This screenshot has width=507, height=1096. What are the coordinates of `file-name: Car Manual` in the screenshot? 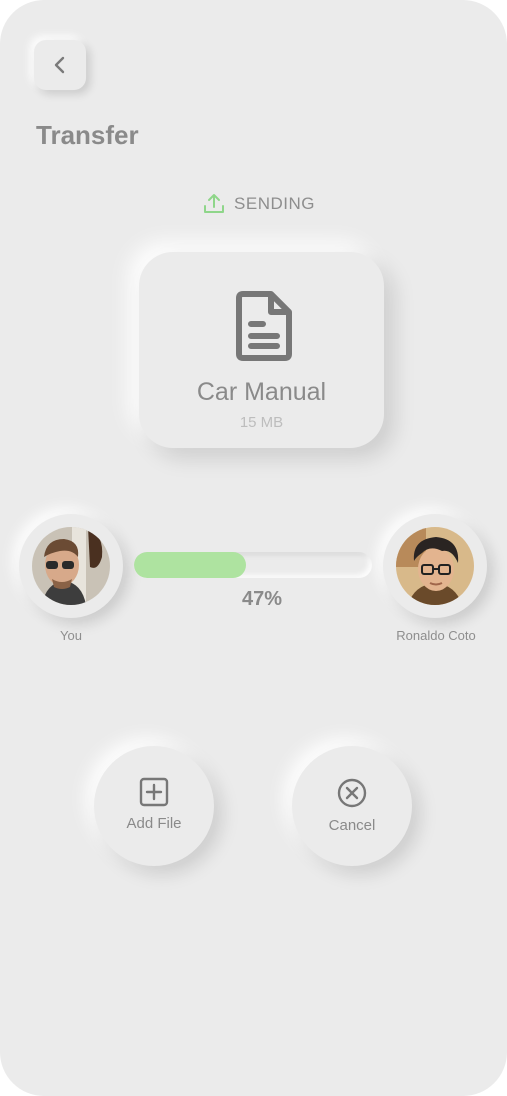 It's located at (261, 392).